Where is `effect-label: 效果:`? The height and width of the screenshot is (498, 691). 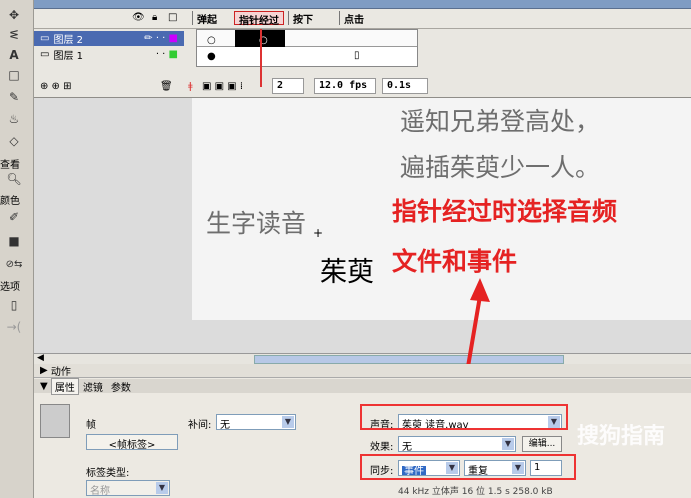 effect-label: 效果: is located at coordinates (382, 447).